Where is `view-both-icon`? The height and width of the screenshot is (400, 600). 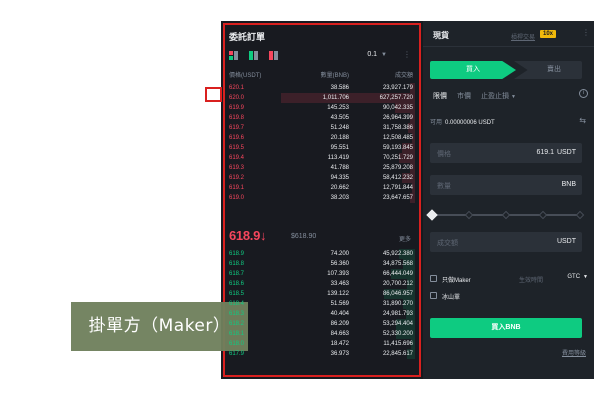 view-both-icon is located at coordinates (233, 55).